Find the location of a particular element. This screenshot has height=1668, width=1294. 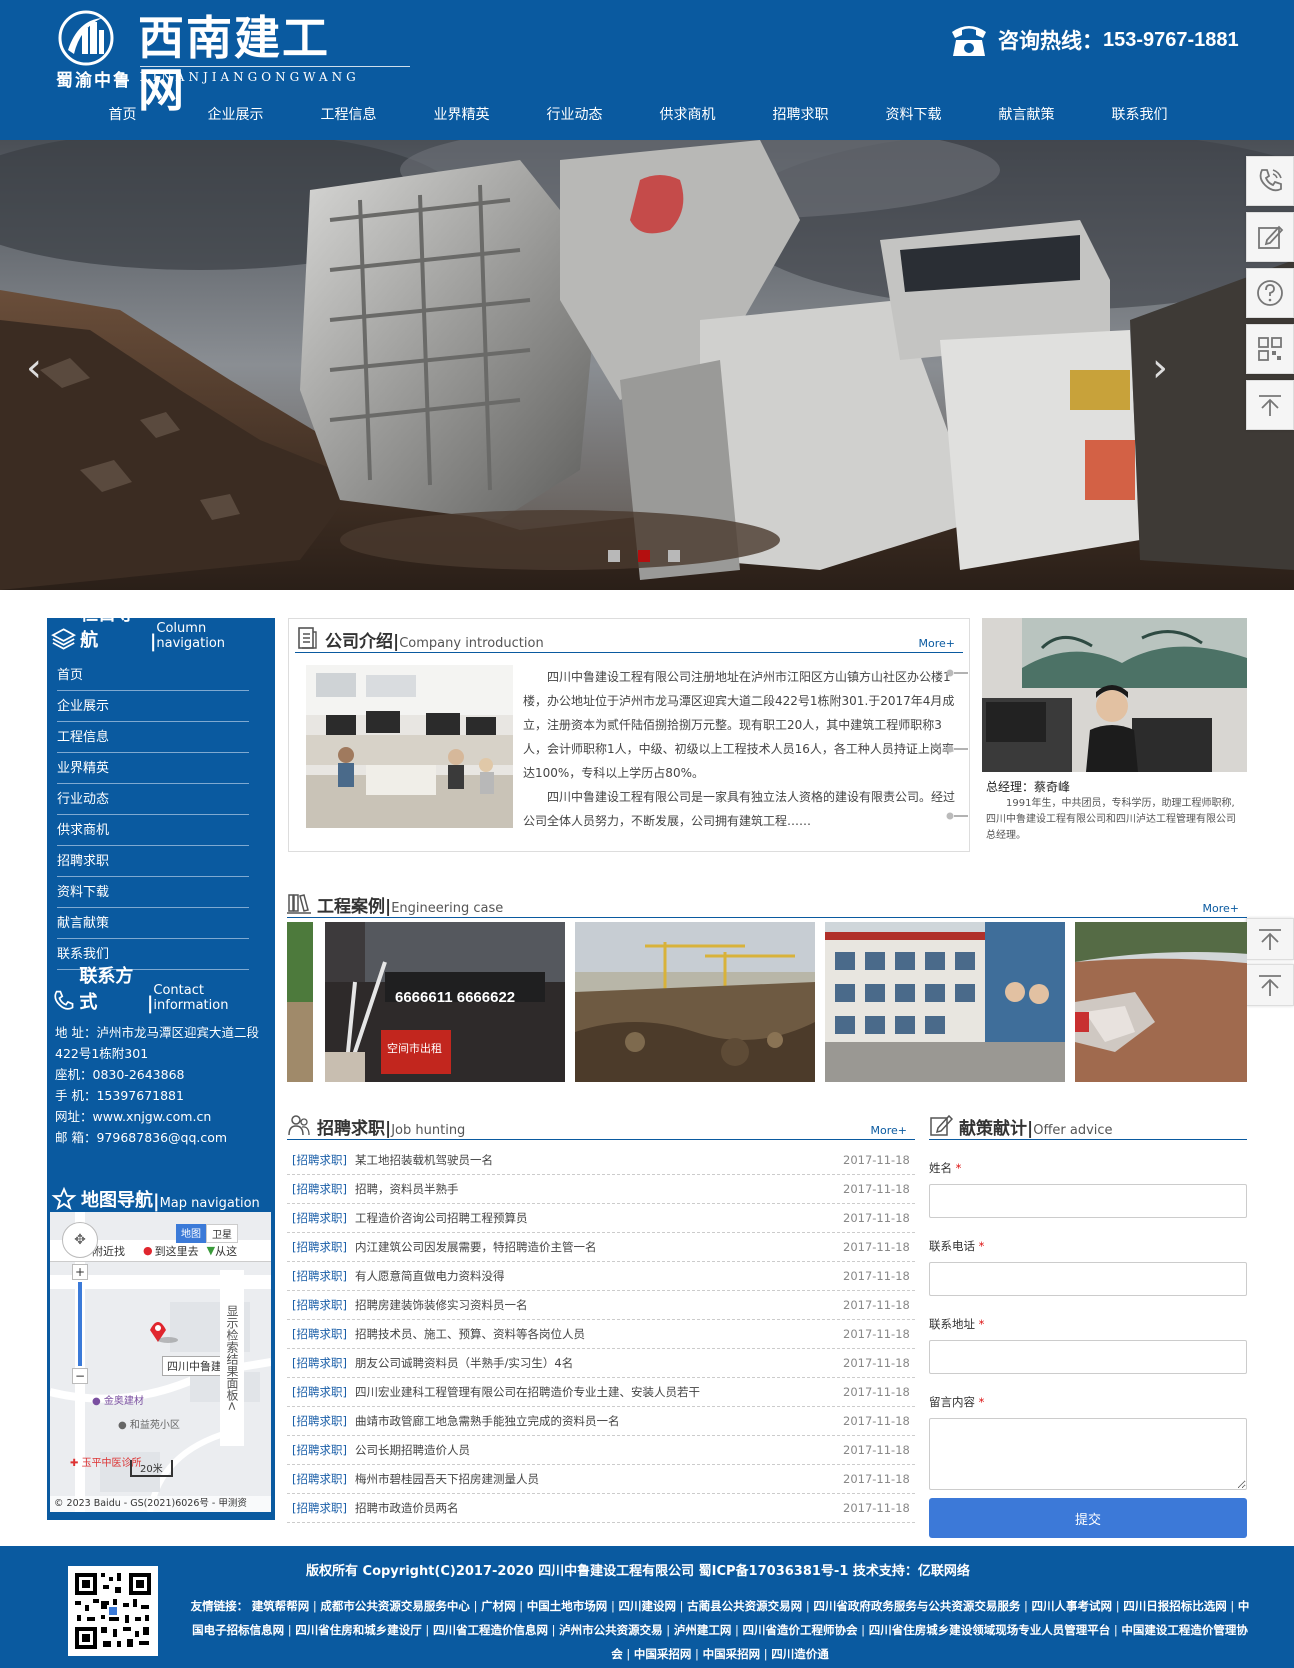

nav-item-news: 行业动态 is located at coordinates (574, 115).